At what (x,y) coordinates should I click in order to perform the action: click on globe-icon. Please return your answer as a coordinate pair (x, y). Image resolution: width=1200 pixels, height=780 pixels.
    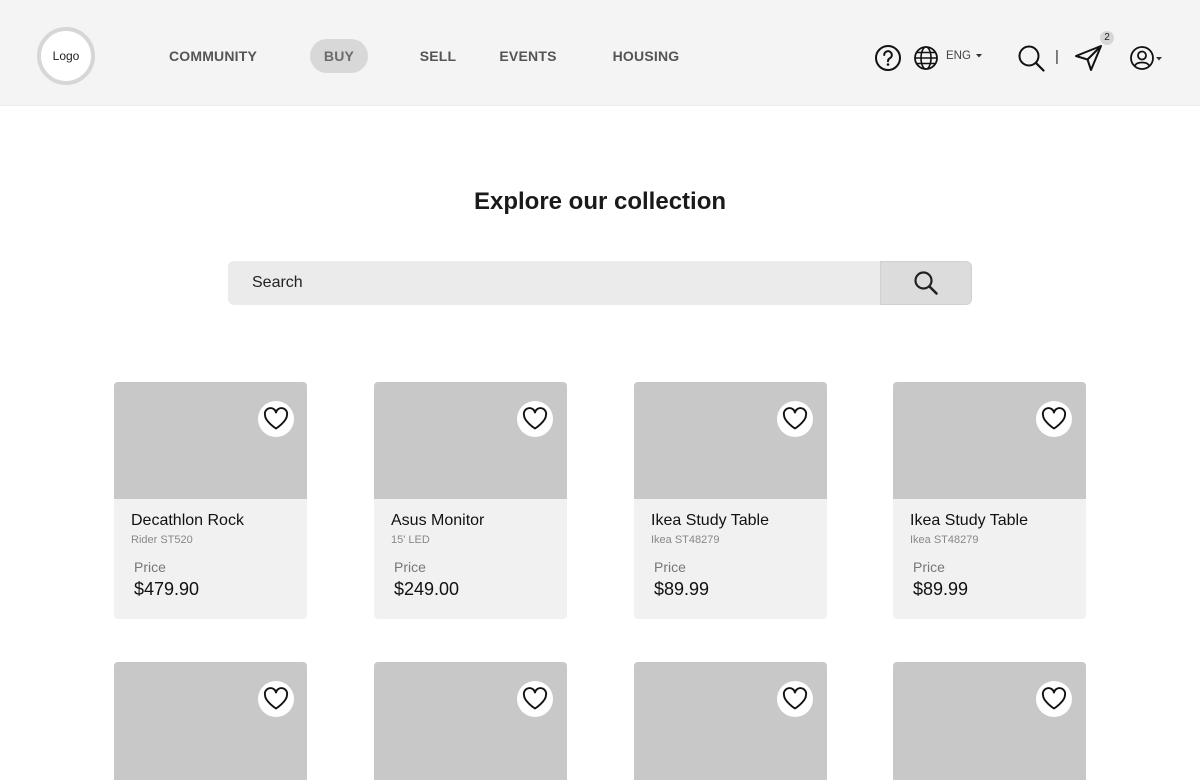
    Looking at the image, I should click on (926, 58).